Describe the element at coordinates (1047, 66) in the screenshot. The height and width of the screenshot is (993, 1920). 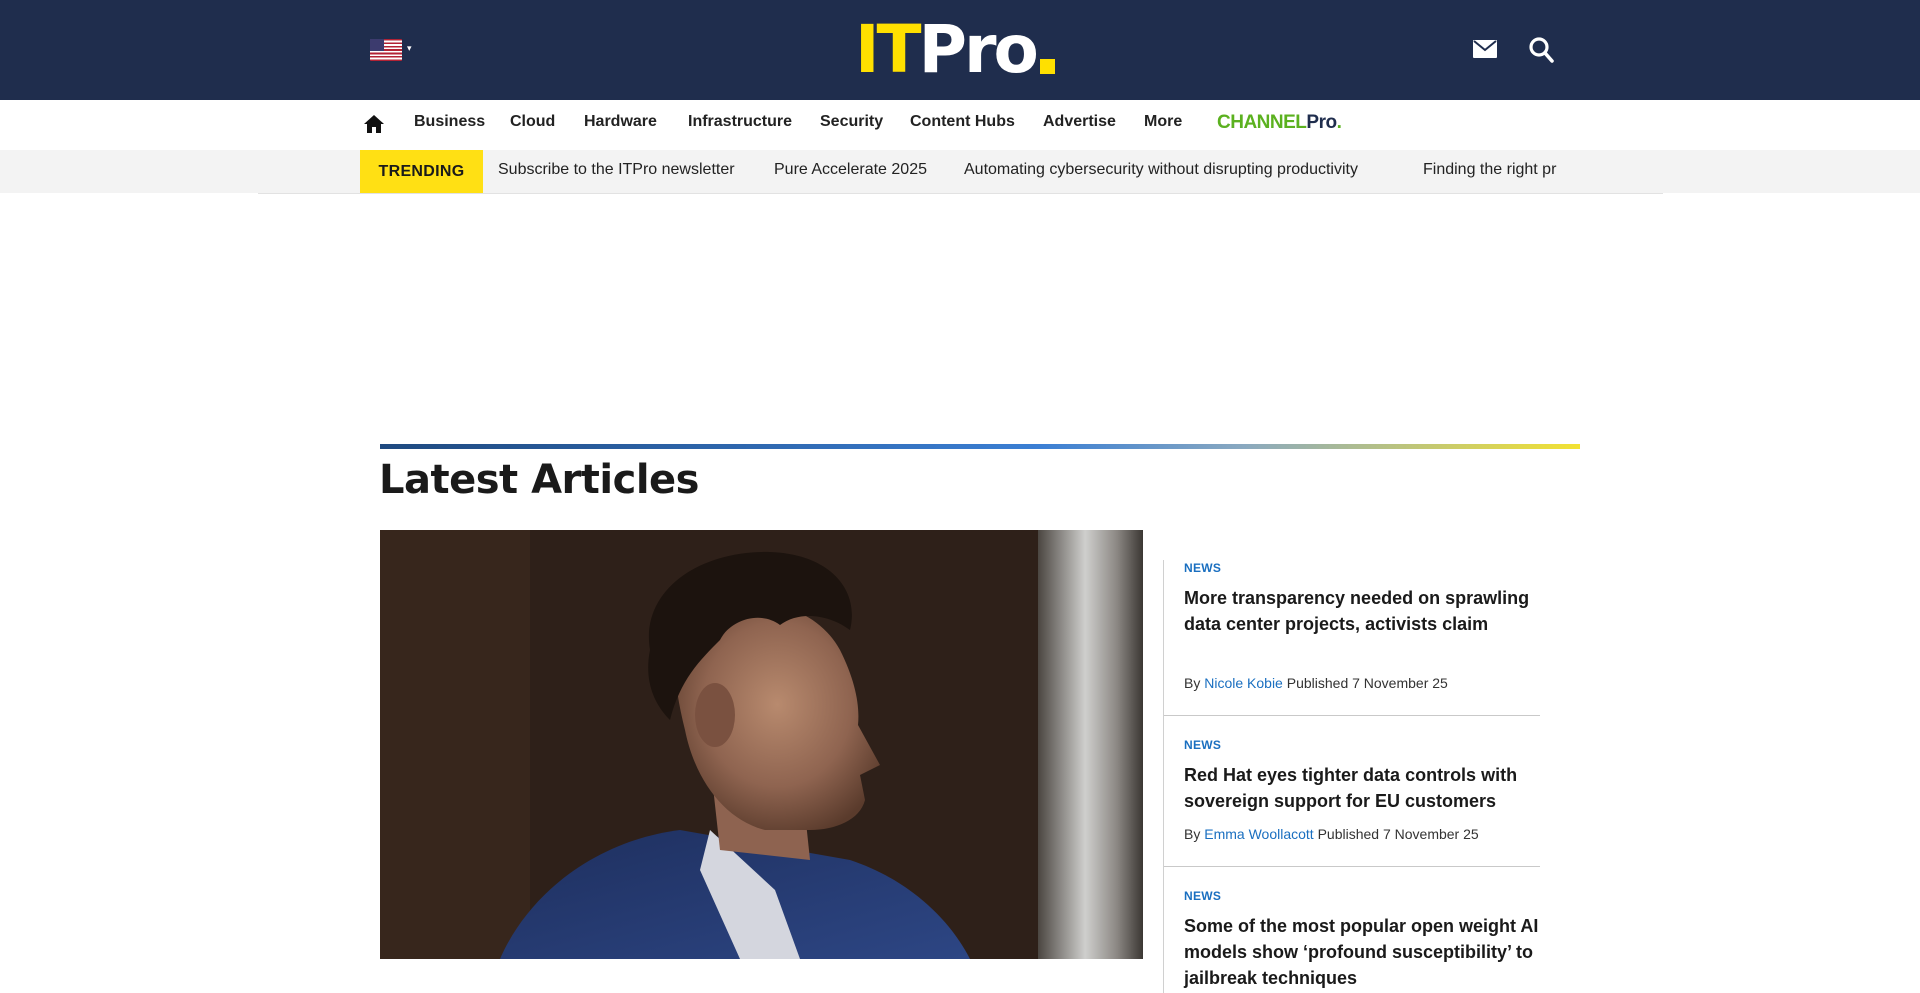
I see `logo-dot` at that location.